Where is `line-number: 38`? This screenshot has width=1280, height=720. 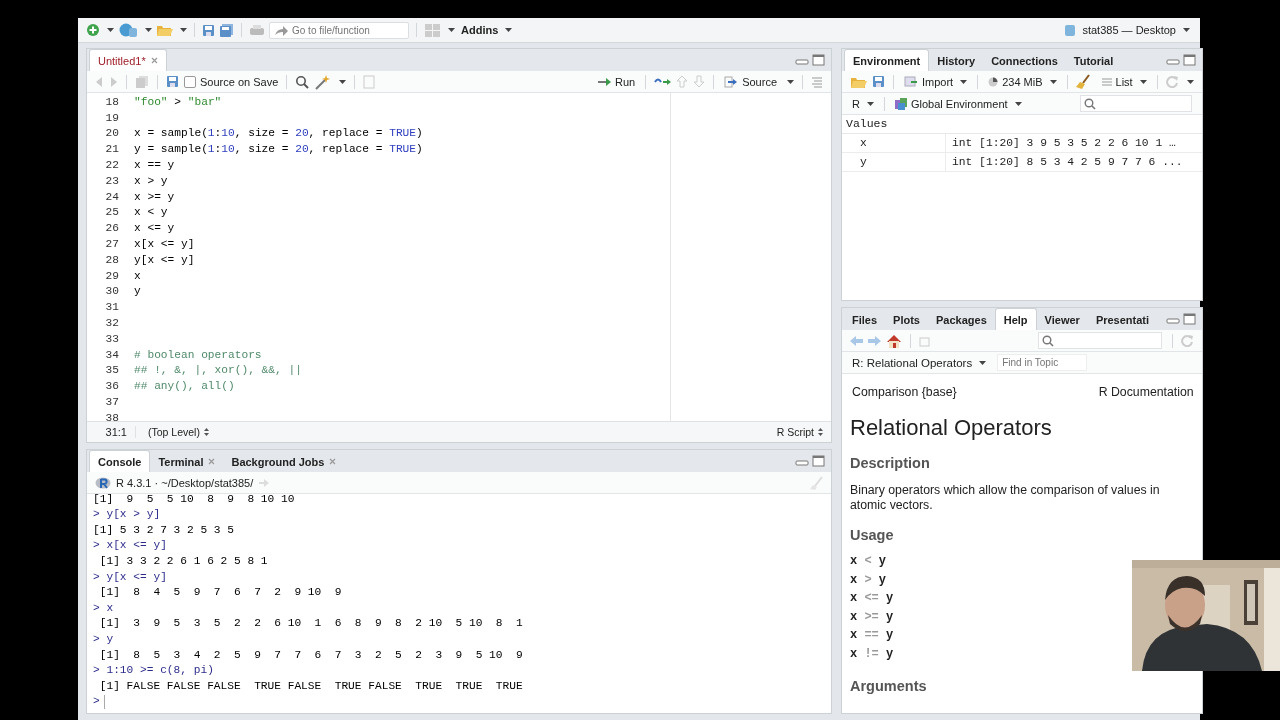 line-number: 38 is located at coordinates (112, 416).